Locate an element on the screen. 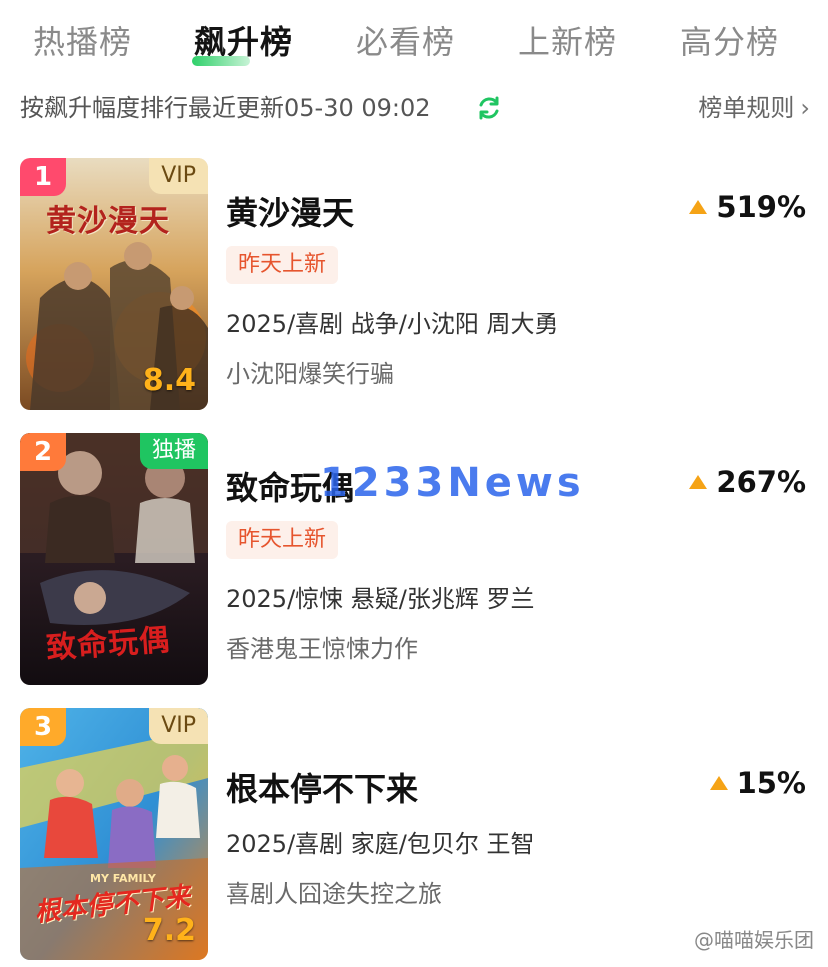 The width and height of the screenshot is (828, 967). watermark-overlay: 1233News is located at coordinates (452, 483).